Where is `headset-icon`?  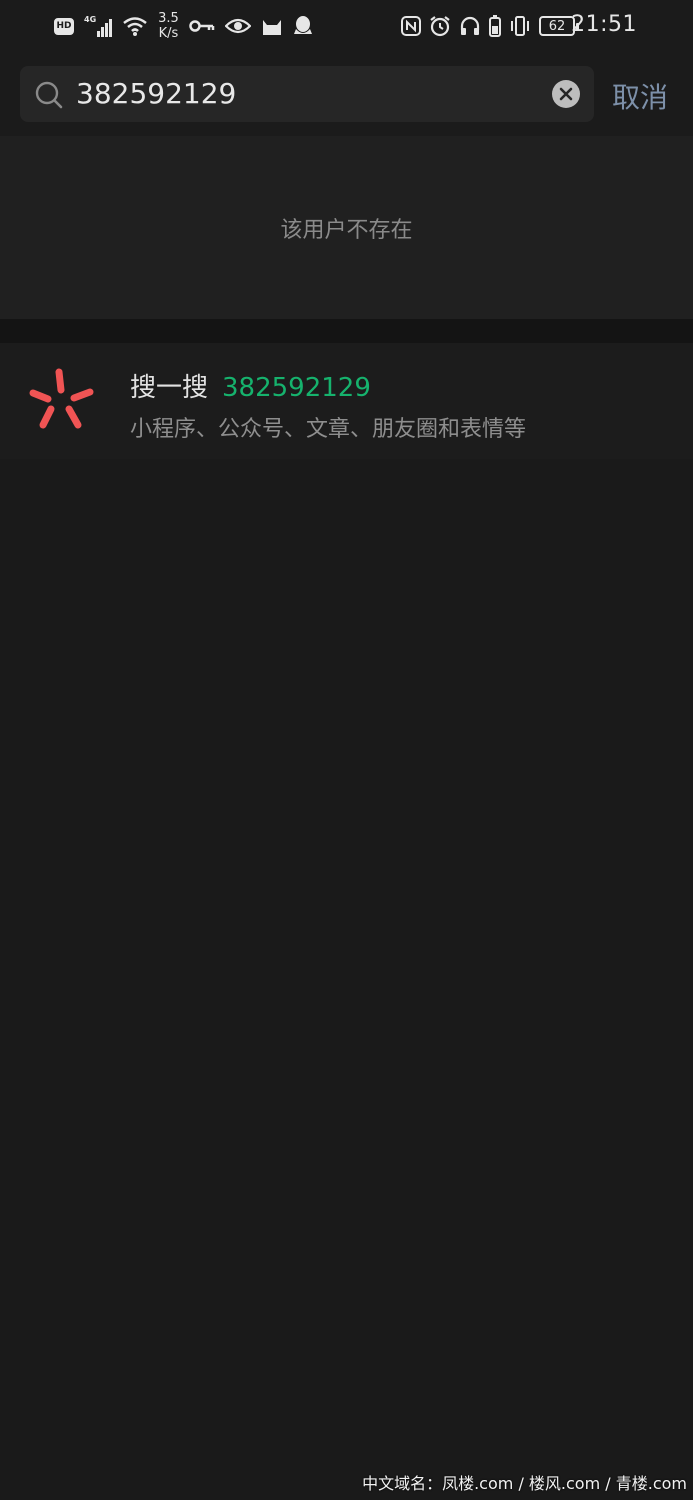
headset-icon is located at coordinates (470, 25).